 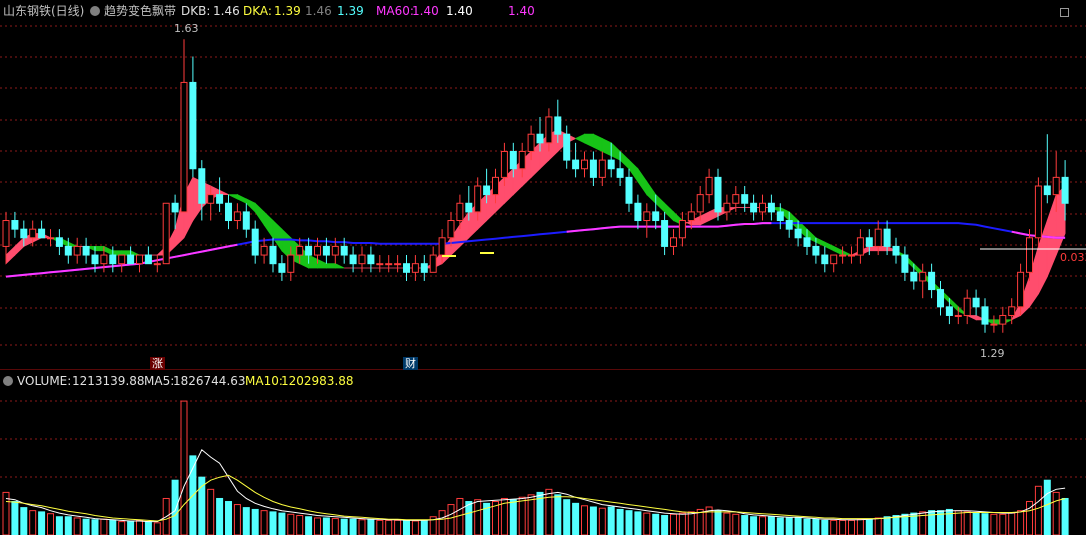 What do you see at coordinates (8, 381) in the screenshot?
I see `volume-settings-icon` at bounding box center [8, 381].